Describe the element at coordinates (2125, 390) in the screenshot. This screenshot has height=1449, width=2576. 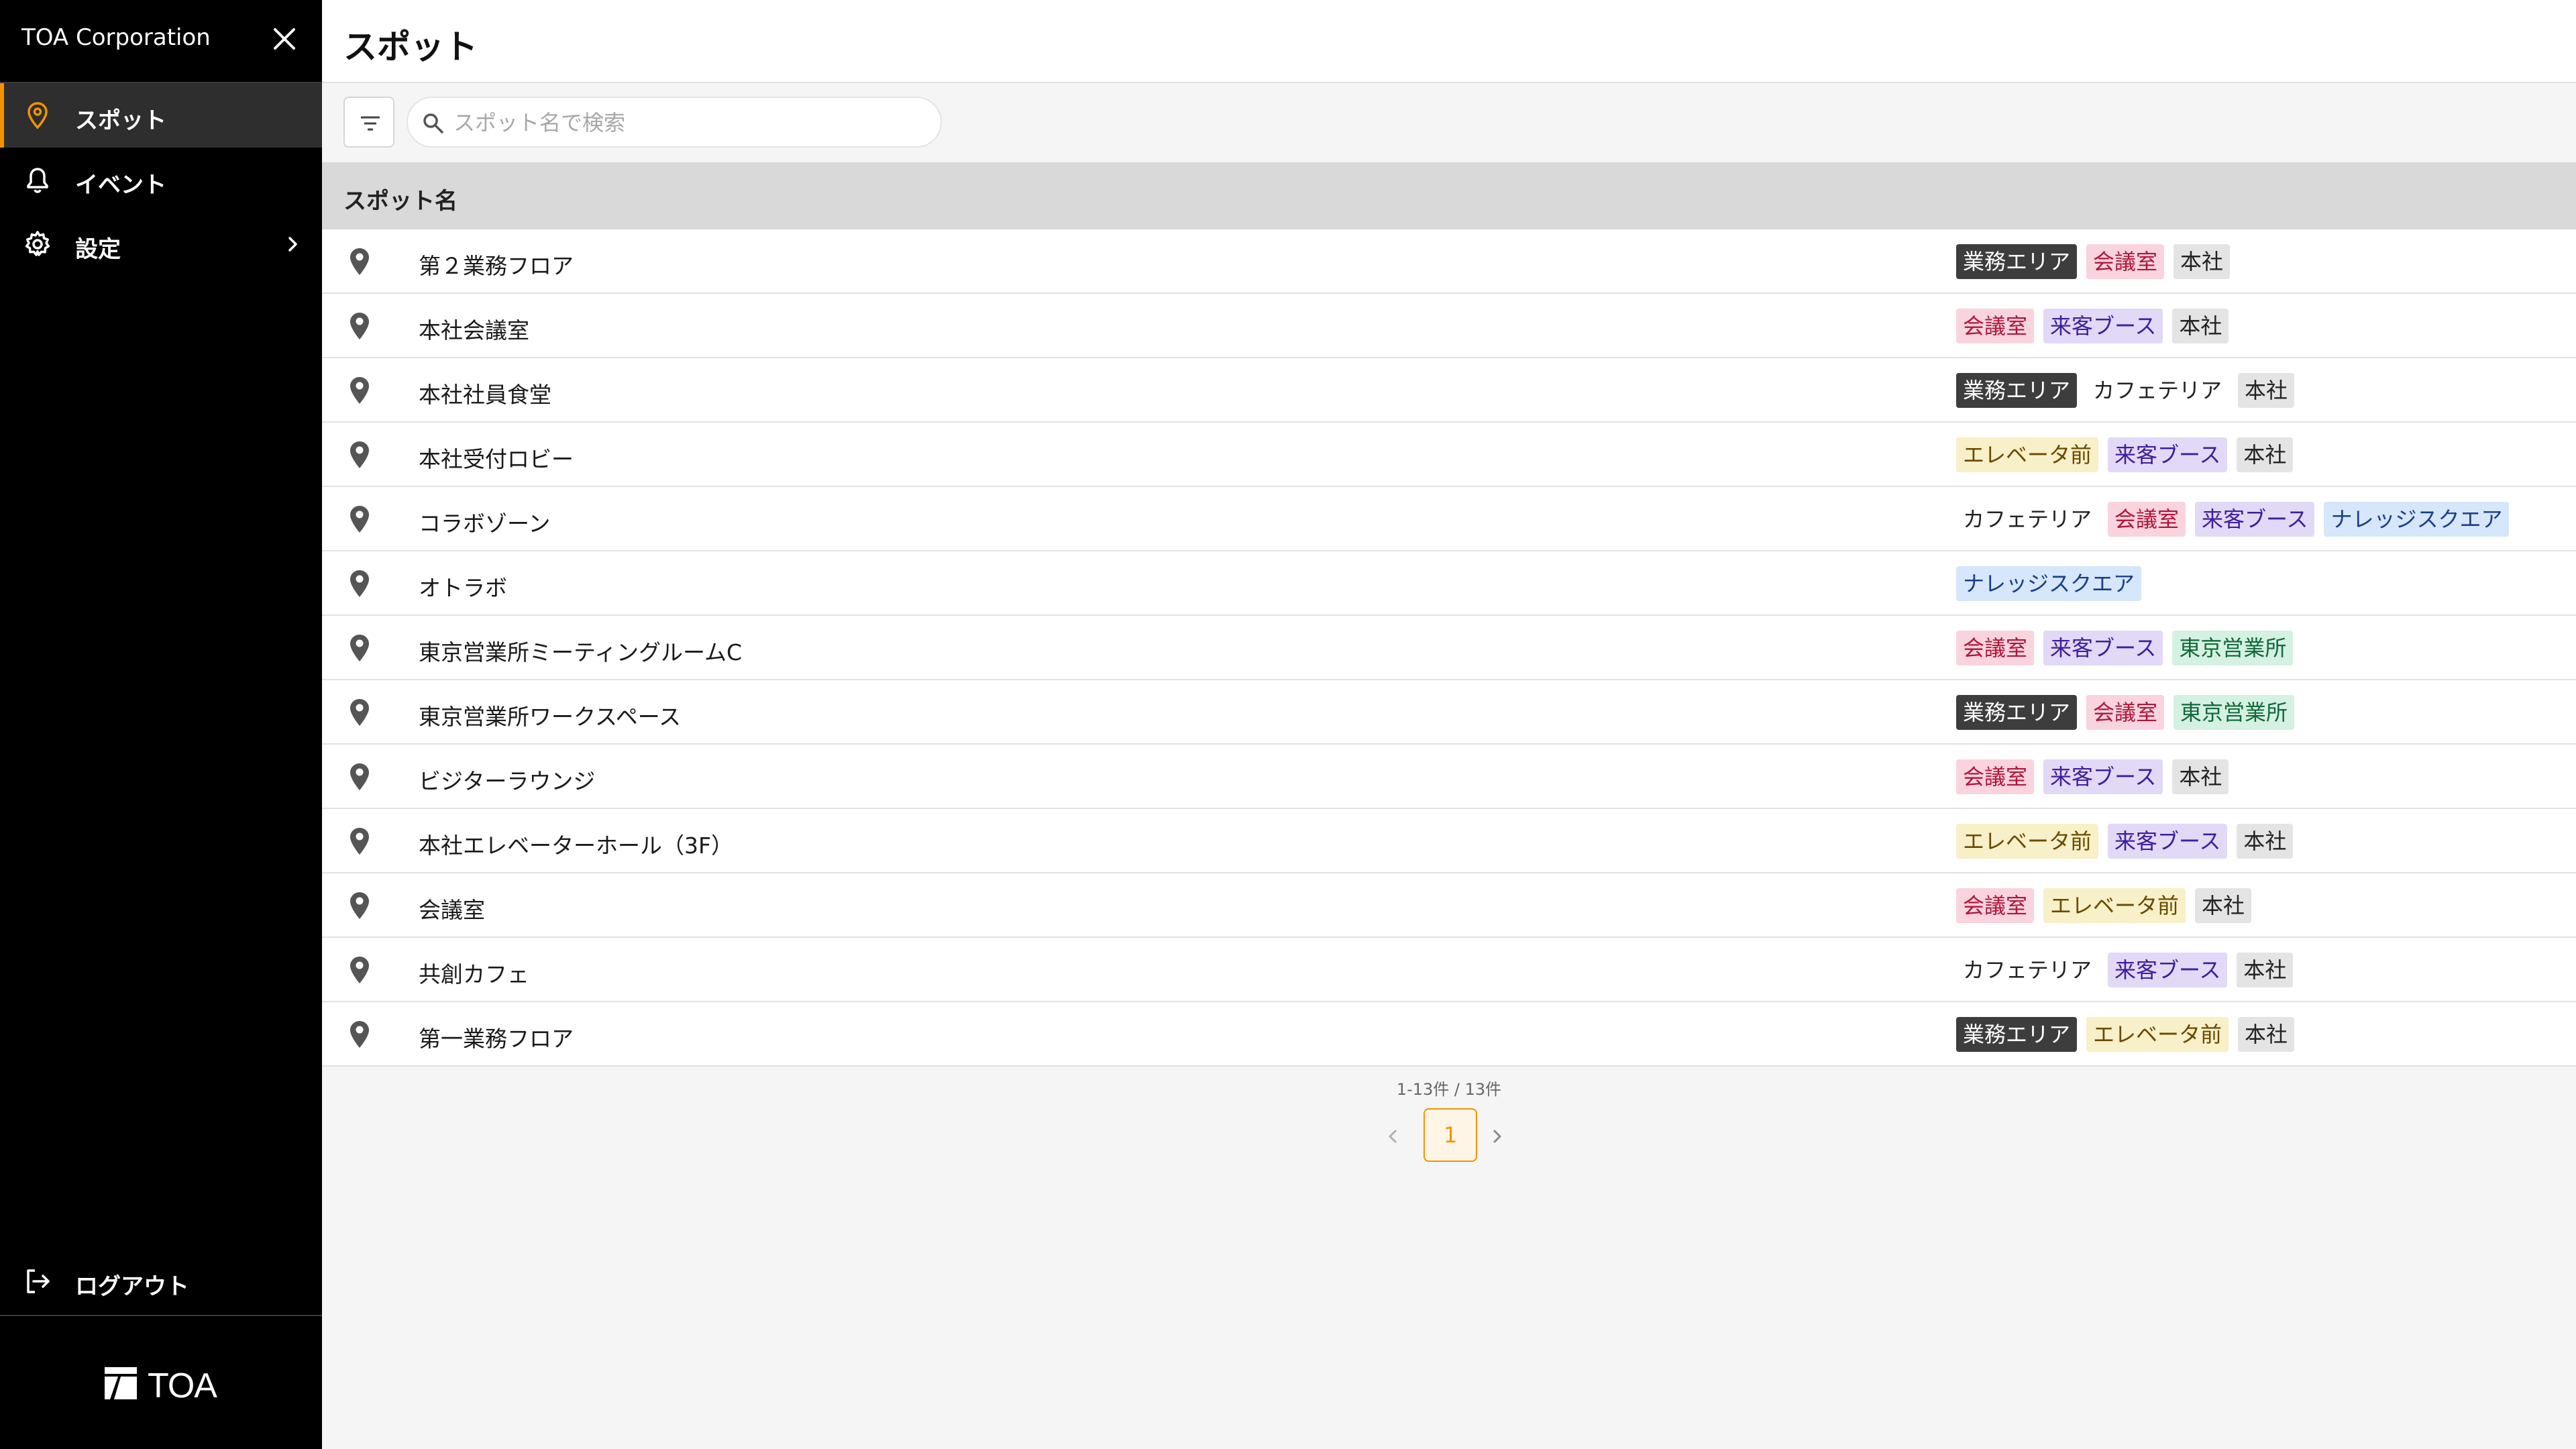
I see `tag-list: 業務エリア カフェテリア 本社` at that location.